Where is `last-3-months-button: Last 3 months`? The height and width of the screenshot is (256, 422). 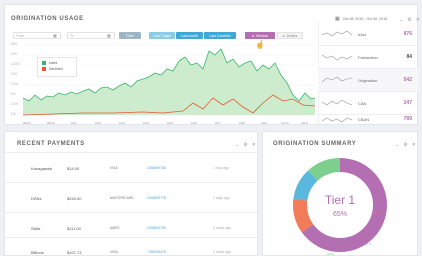
last-3-months-button: Last 3 months is located at coordinates (220, 35).